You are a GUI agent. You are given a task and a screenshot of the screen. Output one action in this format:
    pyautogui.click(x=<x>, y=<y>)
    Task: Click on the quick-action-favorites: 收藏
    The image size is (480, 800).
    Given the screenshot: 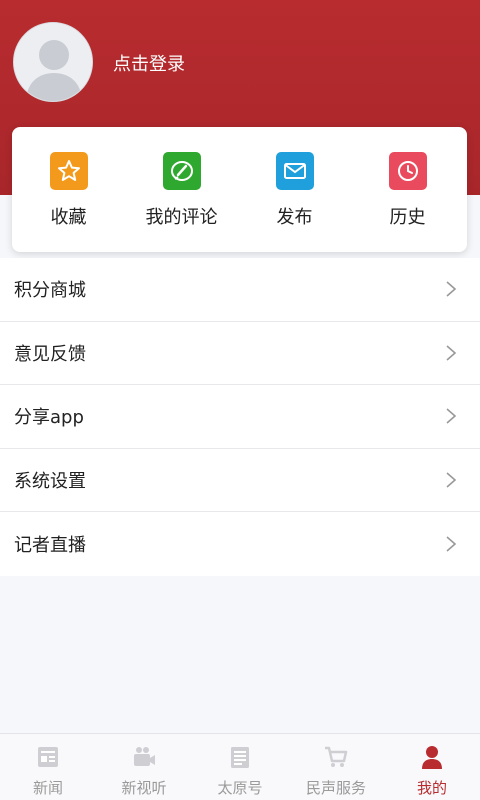 What is the action you would take?
    pyautogui.click(x=68, y=189)
    